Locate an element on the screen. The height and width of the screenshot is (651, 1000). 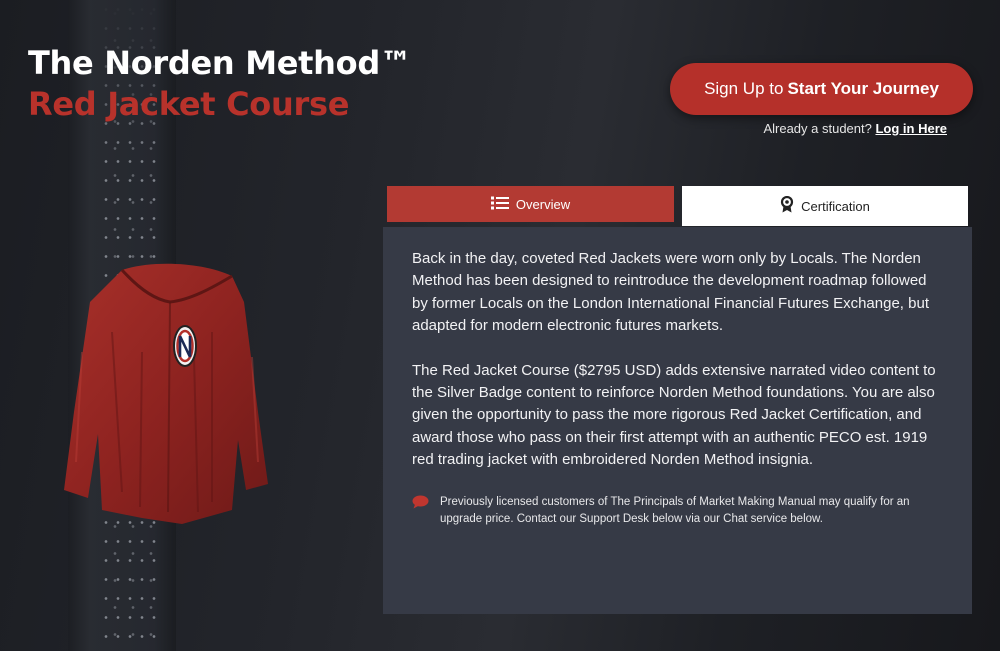
course-subtitle: Red Jacket Course is located at coordinates (189, 104).